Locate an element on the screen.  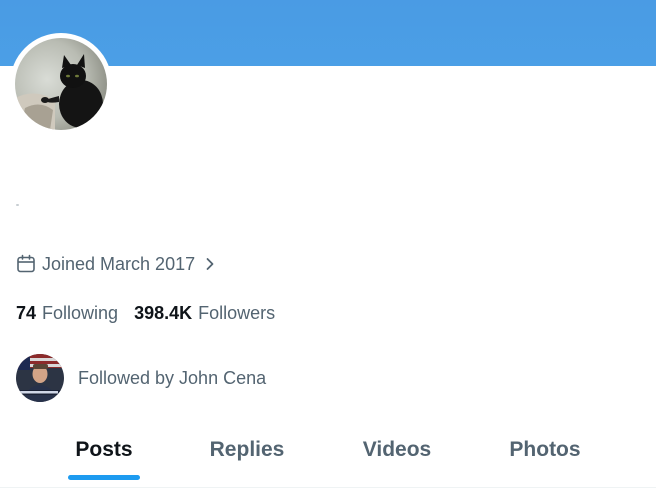
follower-avatar is located at coordinates (40, 378).